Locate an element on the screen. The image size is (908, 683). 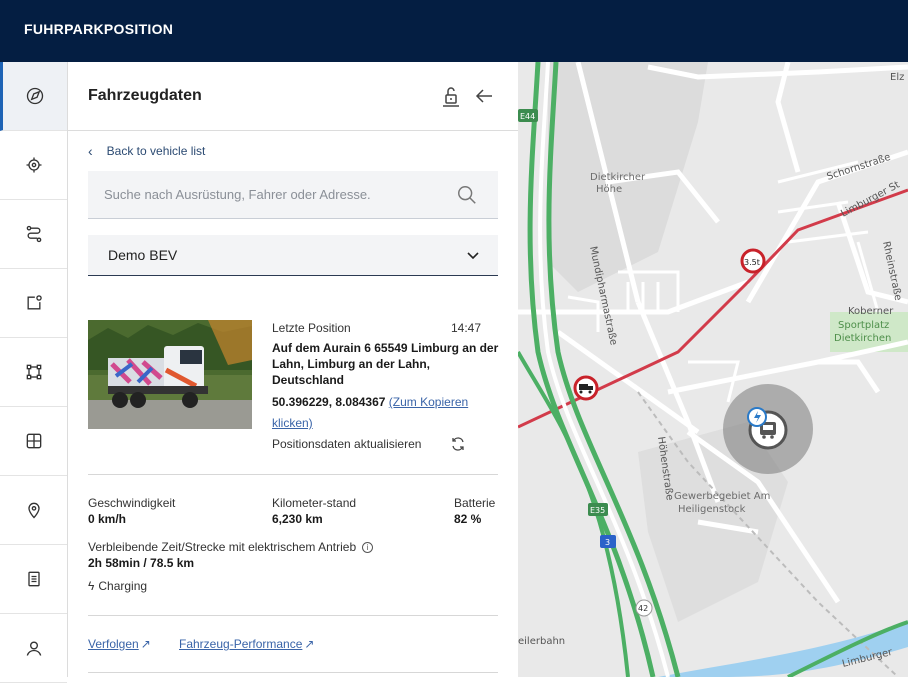
chevron-left-icon: ‹ is located at coordinates (90, 151).